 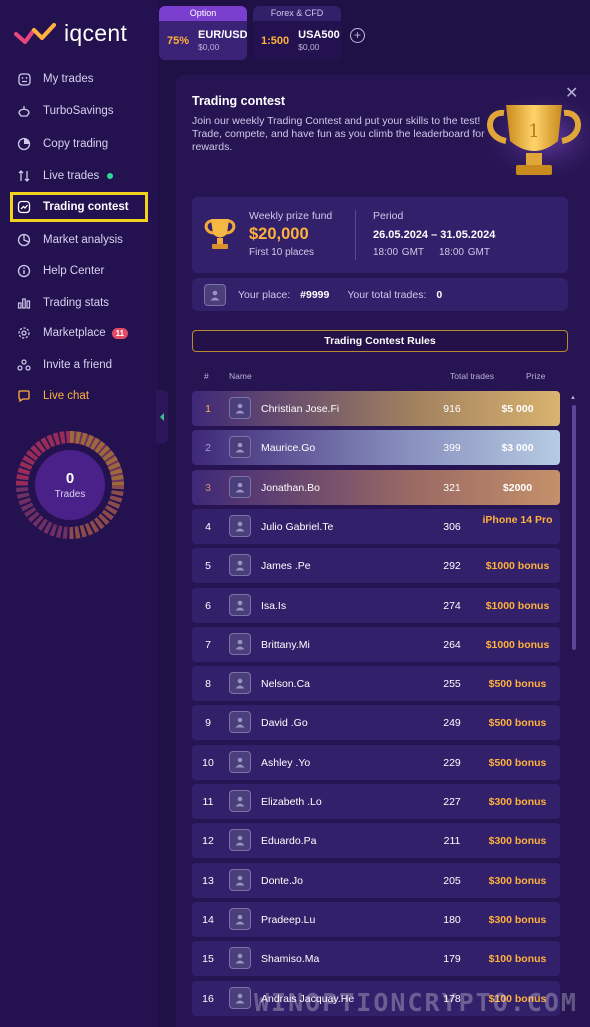 What do you see at coordinates (517, 959) in the screenshot?
I see `row-prize: $100 bonus` at bounding box center [517, 959].